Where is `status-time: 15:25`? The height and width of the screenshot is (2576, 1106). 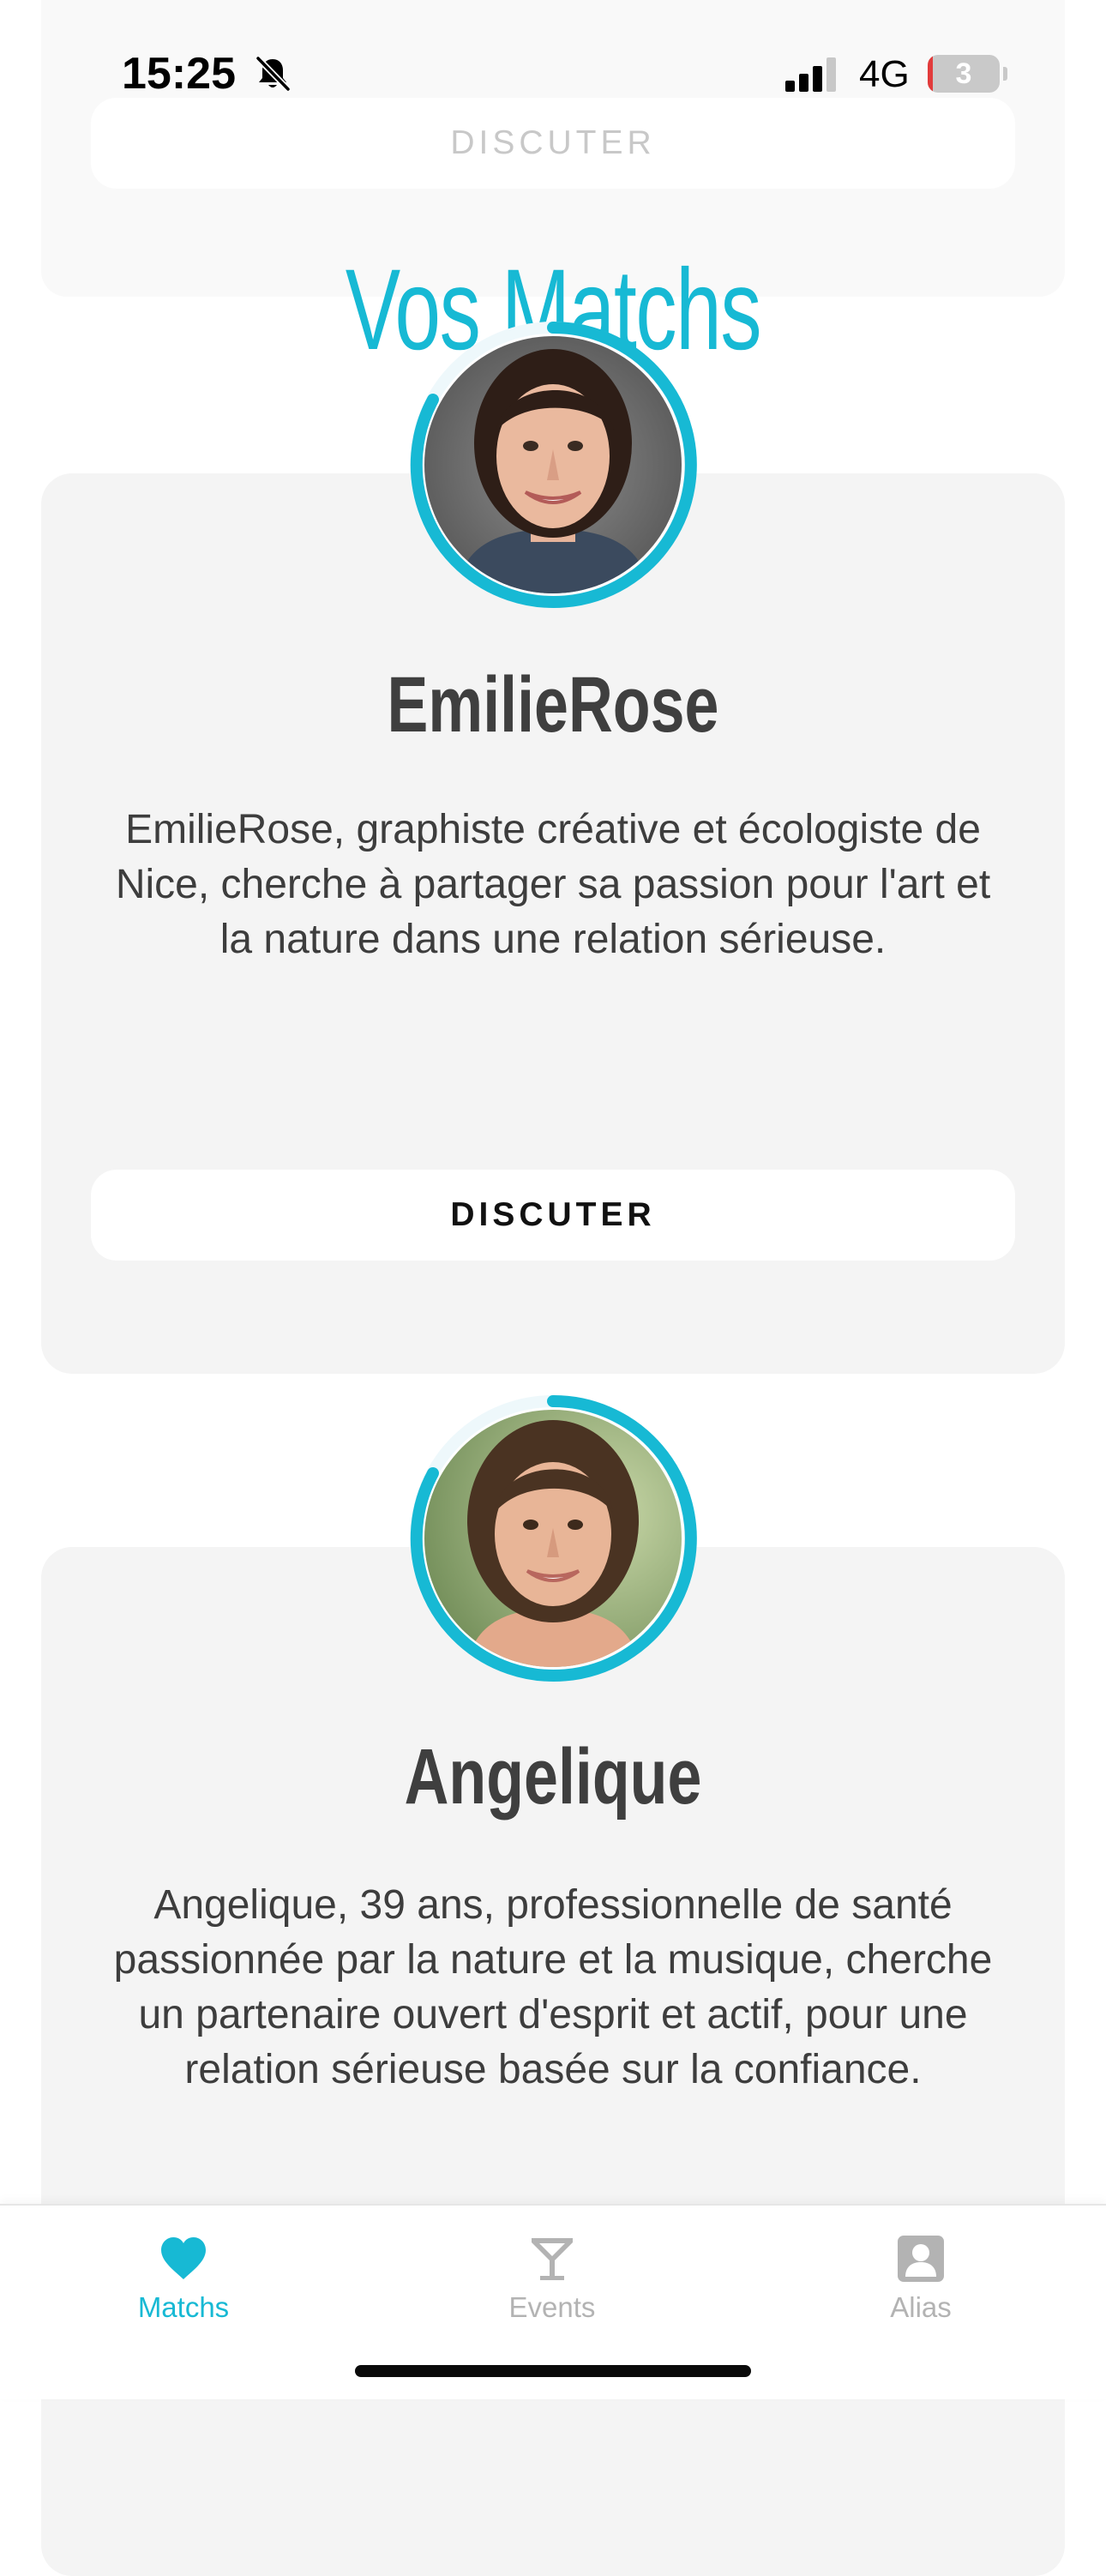
status-time: 15:25 is located at coordinates (179, 74).